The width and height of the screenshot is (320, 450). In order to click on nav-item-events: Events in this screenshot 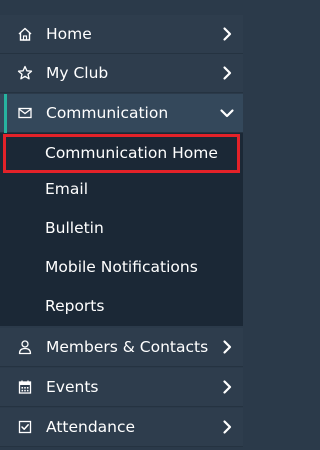, I will do `click(121, 387)`.